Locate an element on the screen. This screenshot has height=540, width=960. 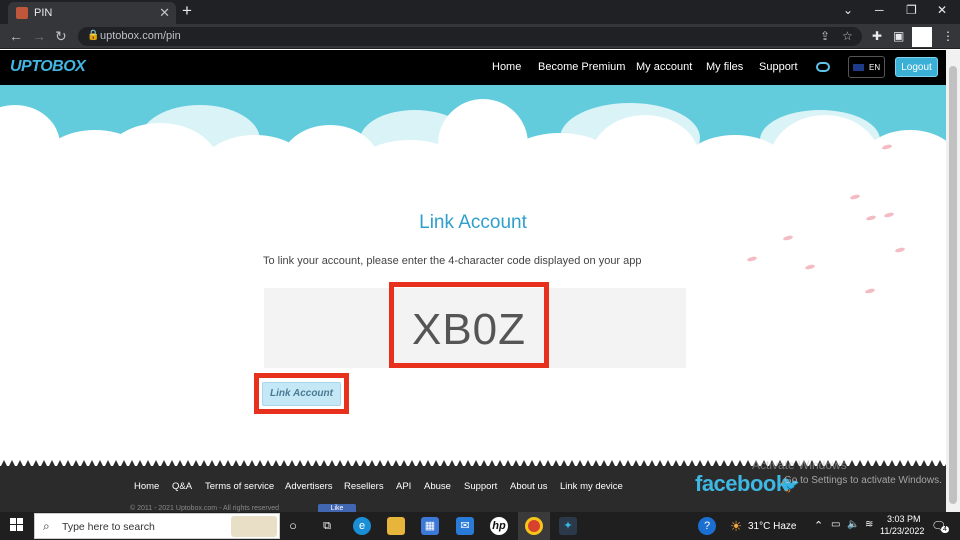
task-view-icon: ⧉ is located at coordinates (327, 526).